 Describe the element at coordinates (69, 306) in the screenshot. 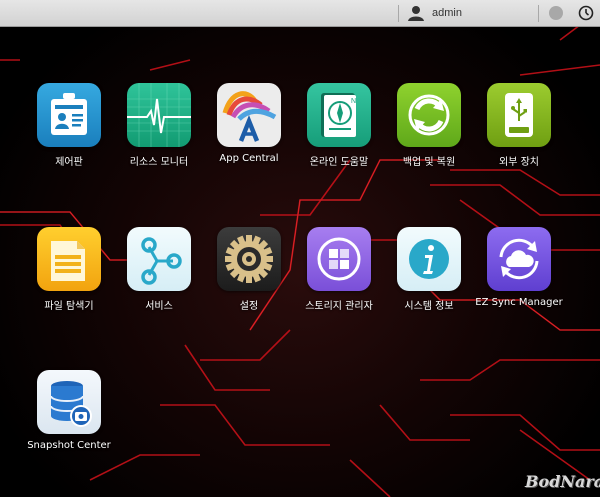

I see `app-label: 파일 탐색기` at that location.